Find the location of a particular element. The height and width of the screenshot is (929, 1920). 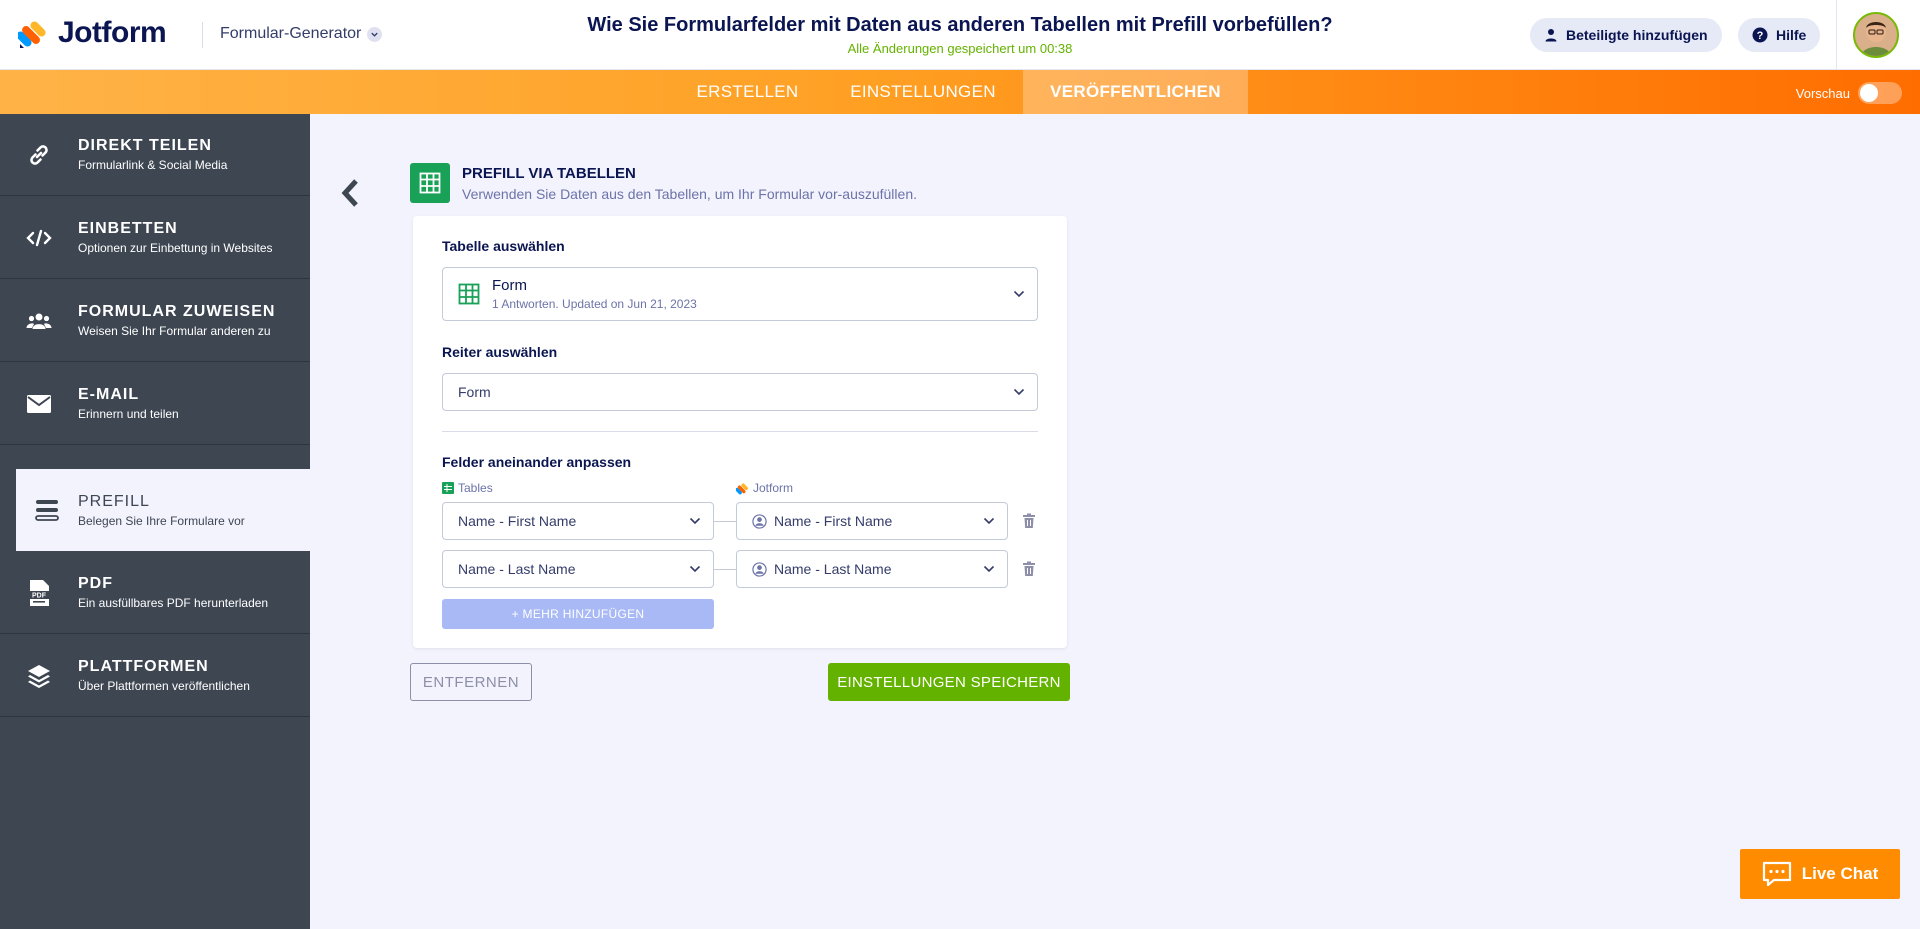

jotform-column-header: Jotform is located at coordinates (764, 488).